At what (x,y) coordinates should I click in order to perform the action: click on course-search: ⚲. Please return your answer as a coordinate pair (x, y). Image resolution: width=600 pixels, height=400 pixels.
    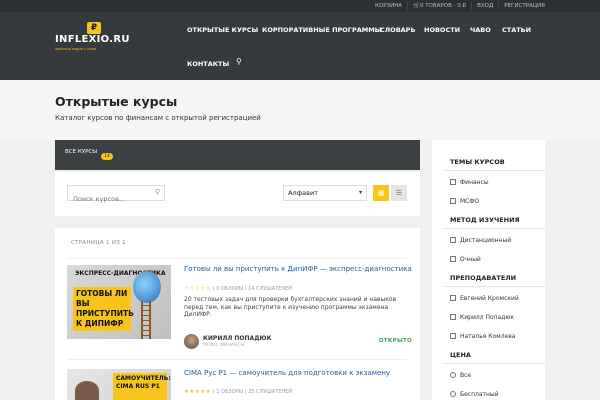
    Looking at the image, I should click on (116, 195).